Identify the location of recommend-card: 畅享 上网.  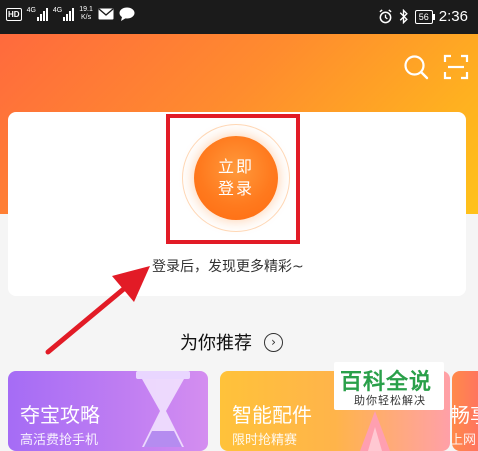
(465, 411).